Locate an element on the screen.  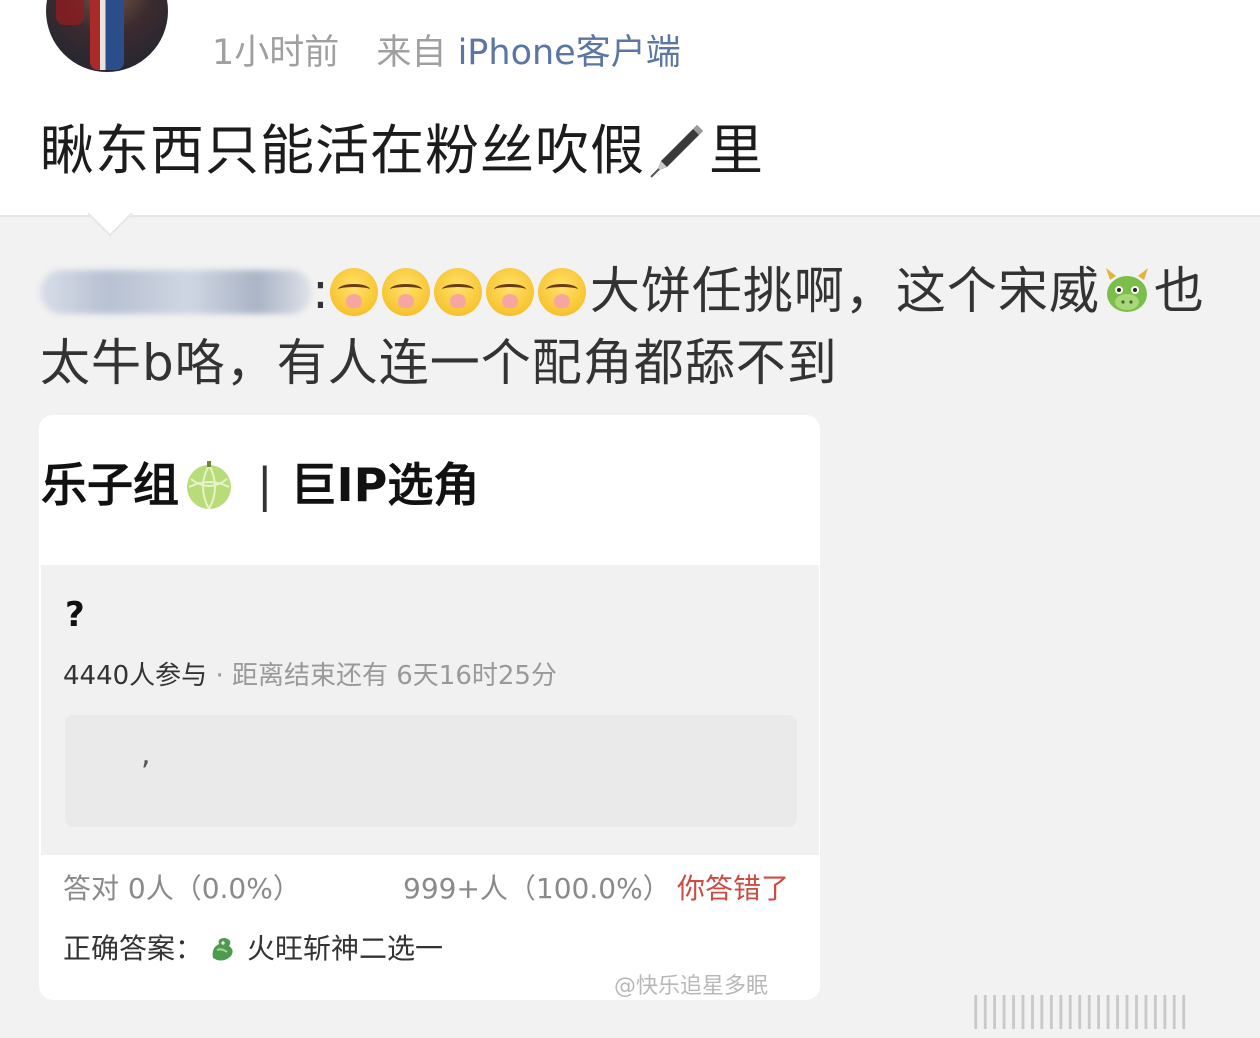
fountain-pen-icon is located at coordinates (677, 149).